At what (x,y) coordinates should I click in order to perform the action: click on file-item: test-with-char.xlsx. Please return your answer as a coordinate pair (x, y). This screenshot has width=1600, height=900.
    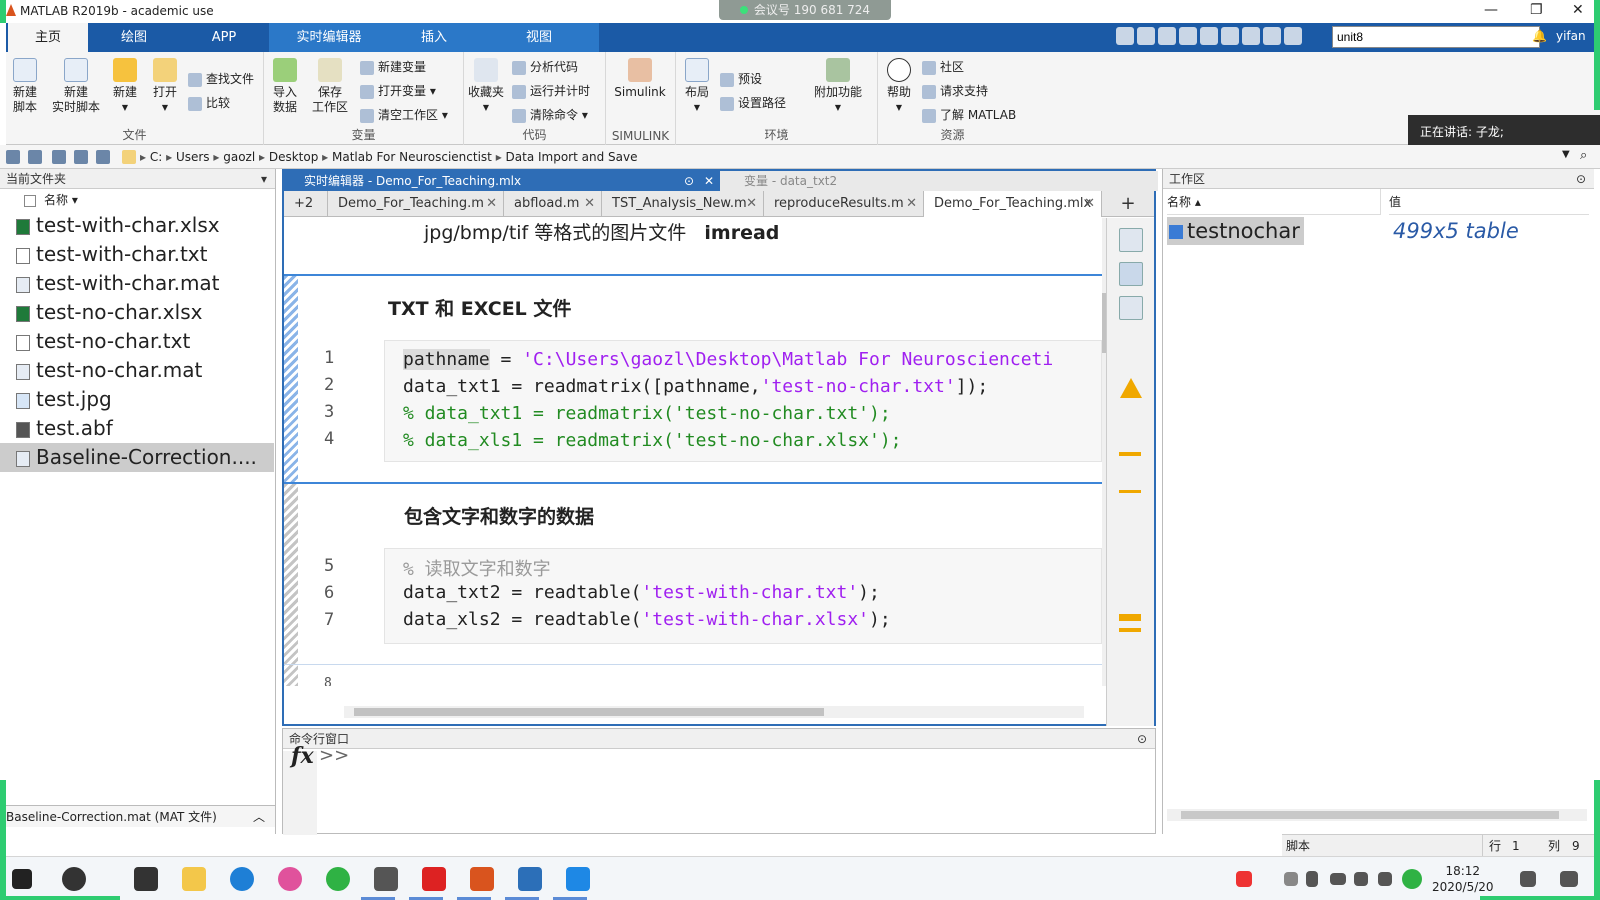
    Looking at the image, I should click on (118, 225).